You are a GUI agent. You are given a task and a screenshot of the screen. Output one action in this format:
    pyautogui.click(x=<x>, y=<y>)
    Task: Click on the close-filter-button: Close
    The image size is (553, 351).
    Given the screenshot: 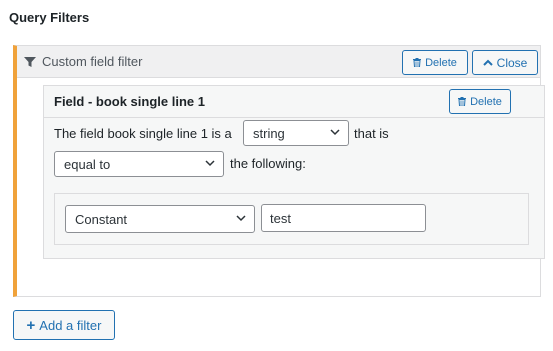 What is the action you would take?
    pyautogui.click(x=505, y=62)
    